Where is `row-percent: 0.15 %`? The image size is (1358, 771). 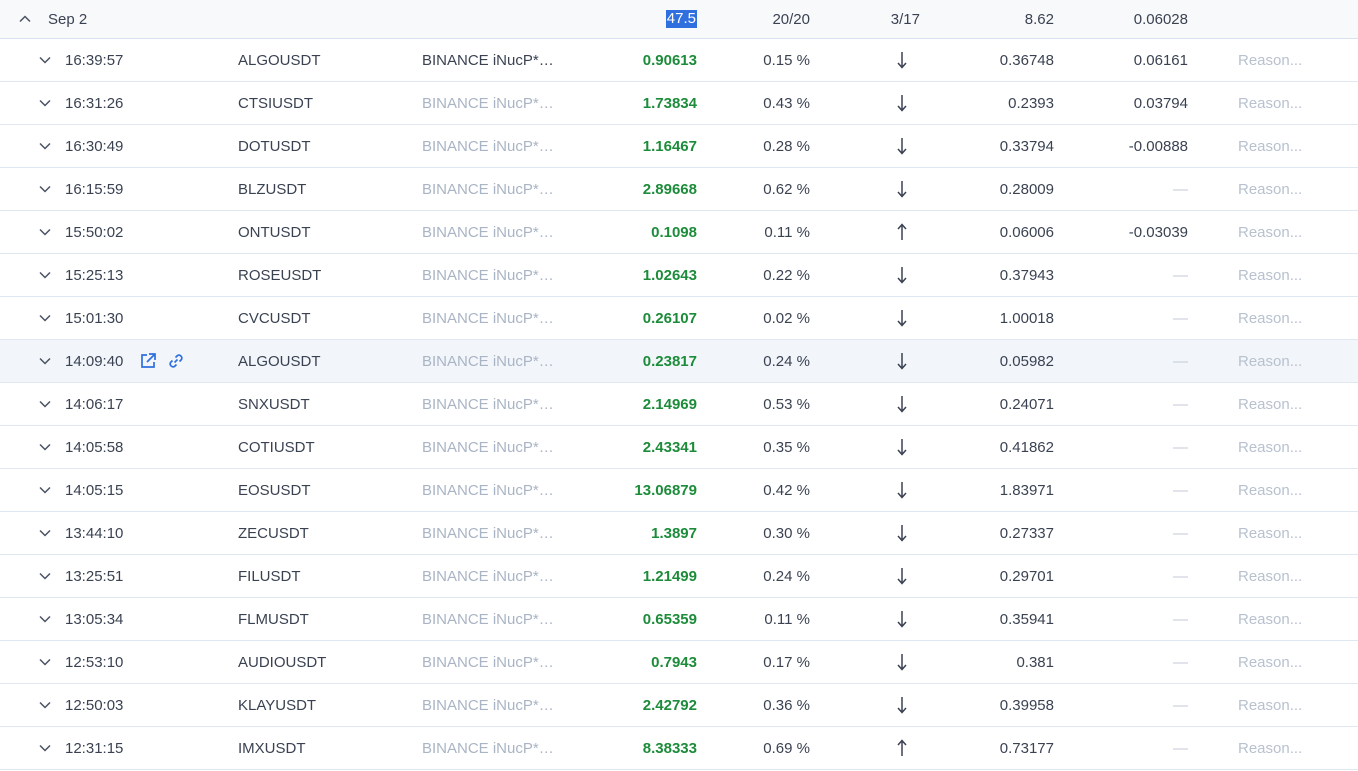 row-percent: 0.15 % is located at coordinates (786, 60).